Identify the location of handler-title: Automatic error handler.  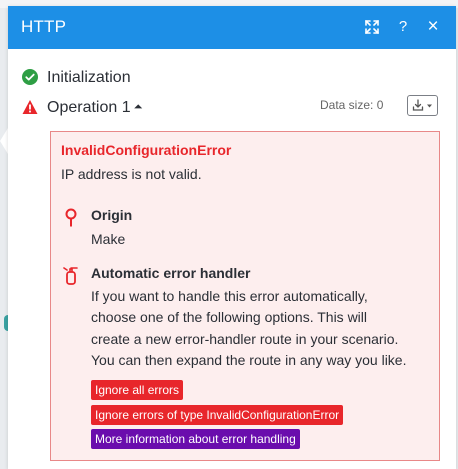
(171, 273).